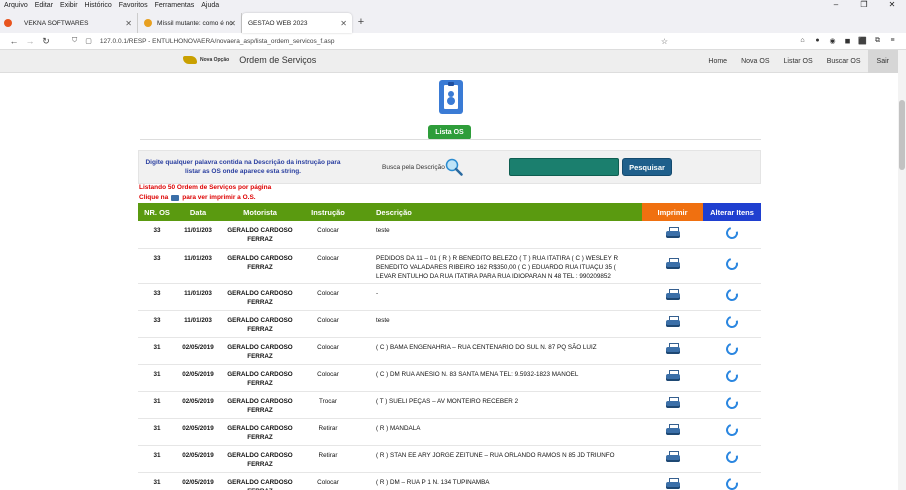 This screenshot has height=490, width=906. What do you see at coordinates (88, 41) in the screenshot?
I see `page-info-icon: ▢` at bounding box center [88, 41].